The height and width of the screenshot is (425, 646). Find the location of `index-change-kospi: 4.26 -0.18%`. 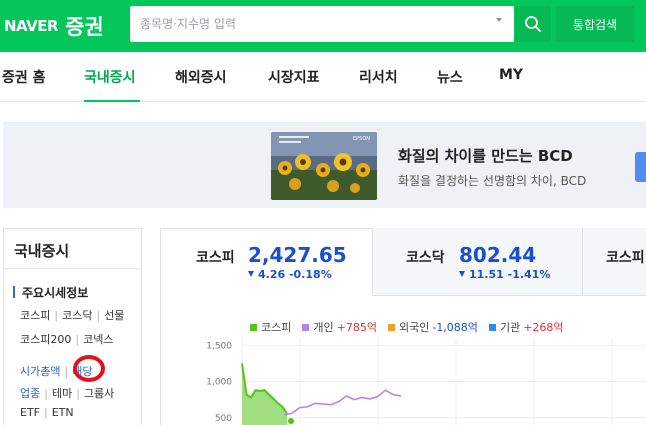

index-change-kospi: 4.26 -0.18% is located at coordinates (290, 274).